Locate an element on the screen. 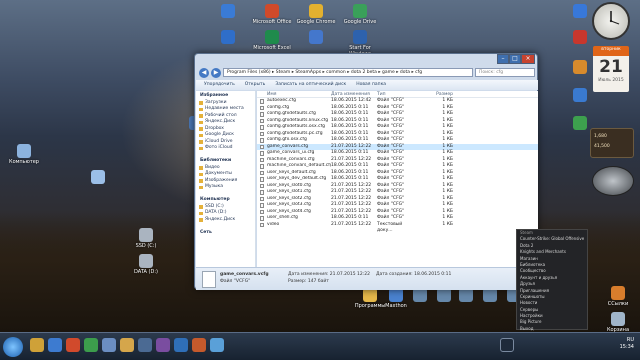  window-titlebar: – □ × is located at coordinates (366, 60).